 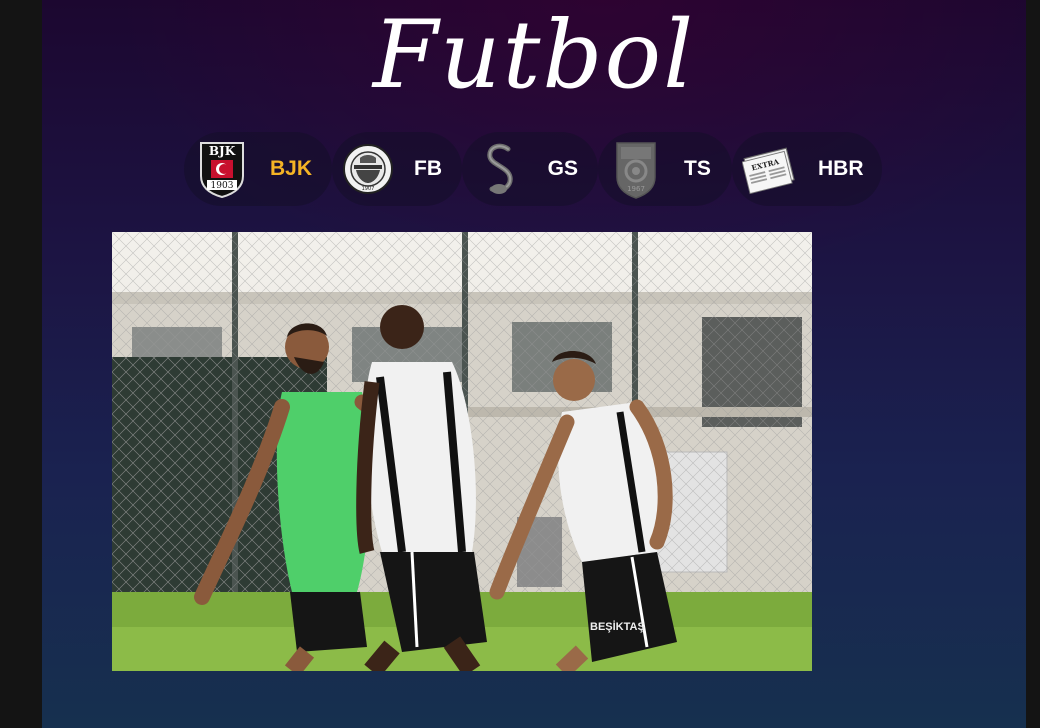 I want to click on tab-bjk: BJK 1903 BJK, so click(x=258, y=169).